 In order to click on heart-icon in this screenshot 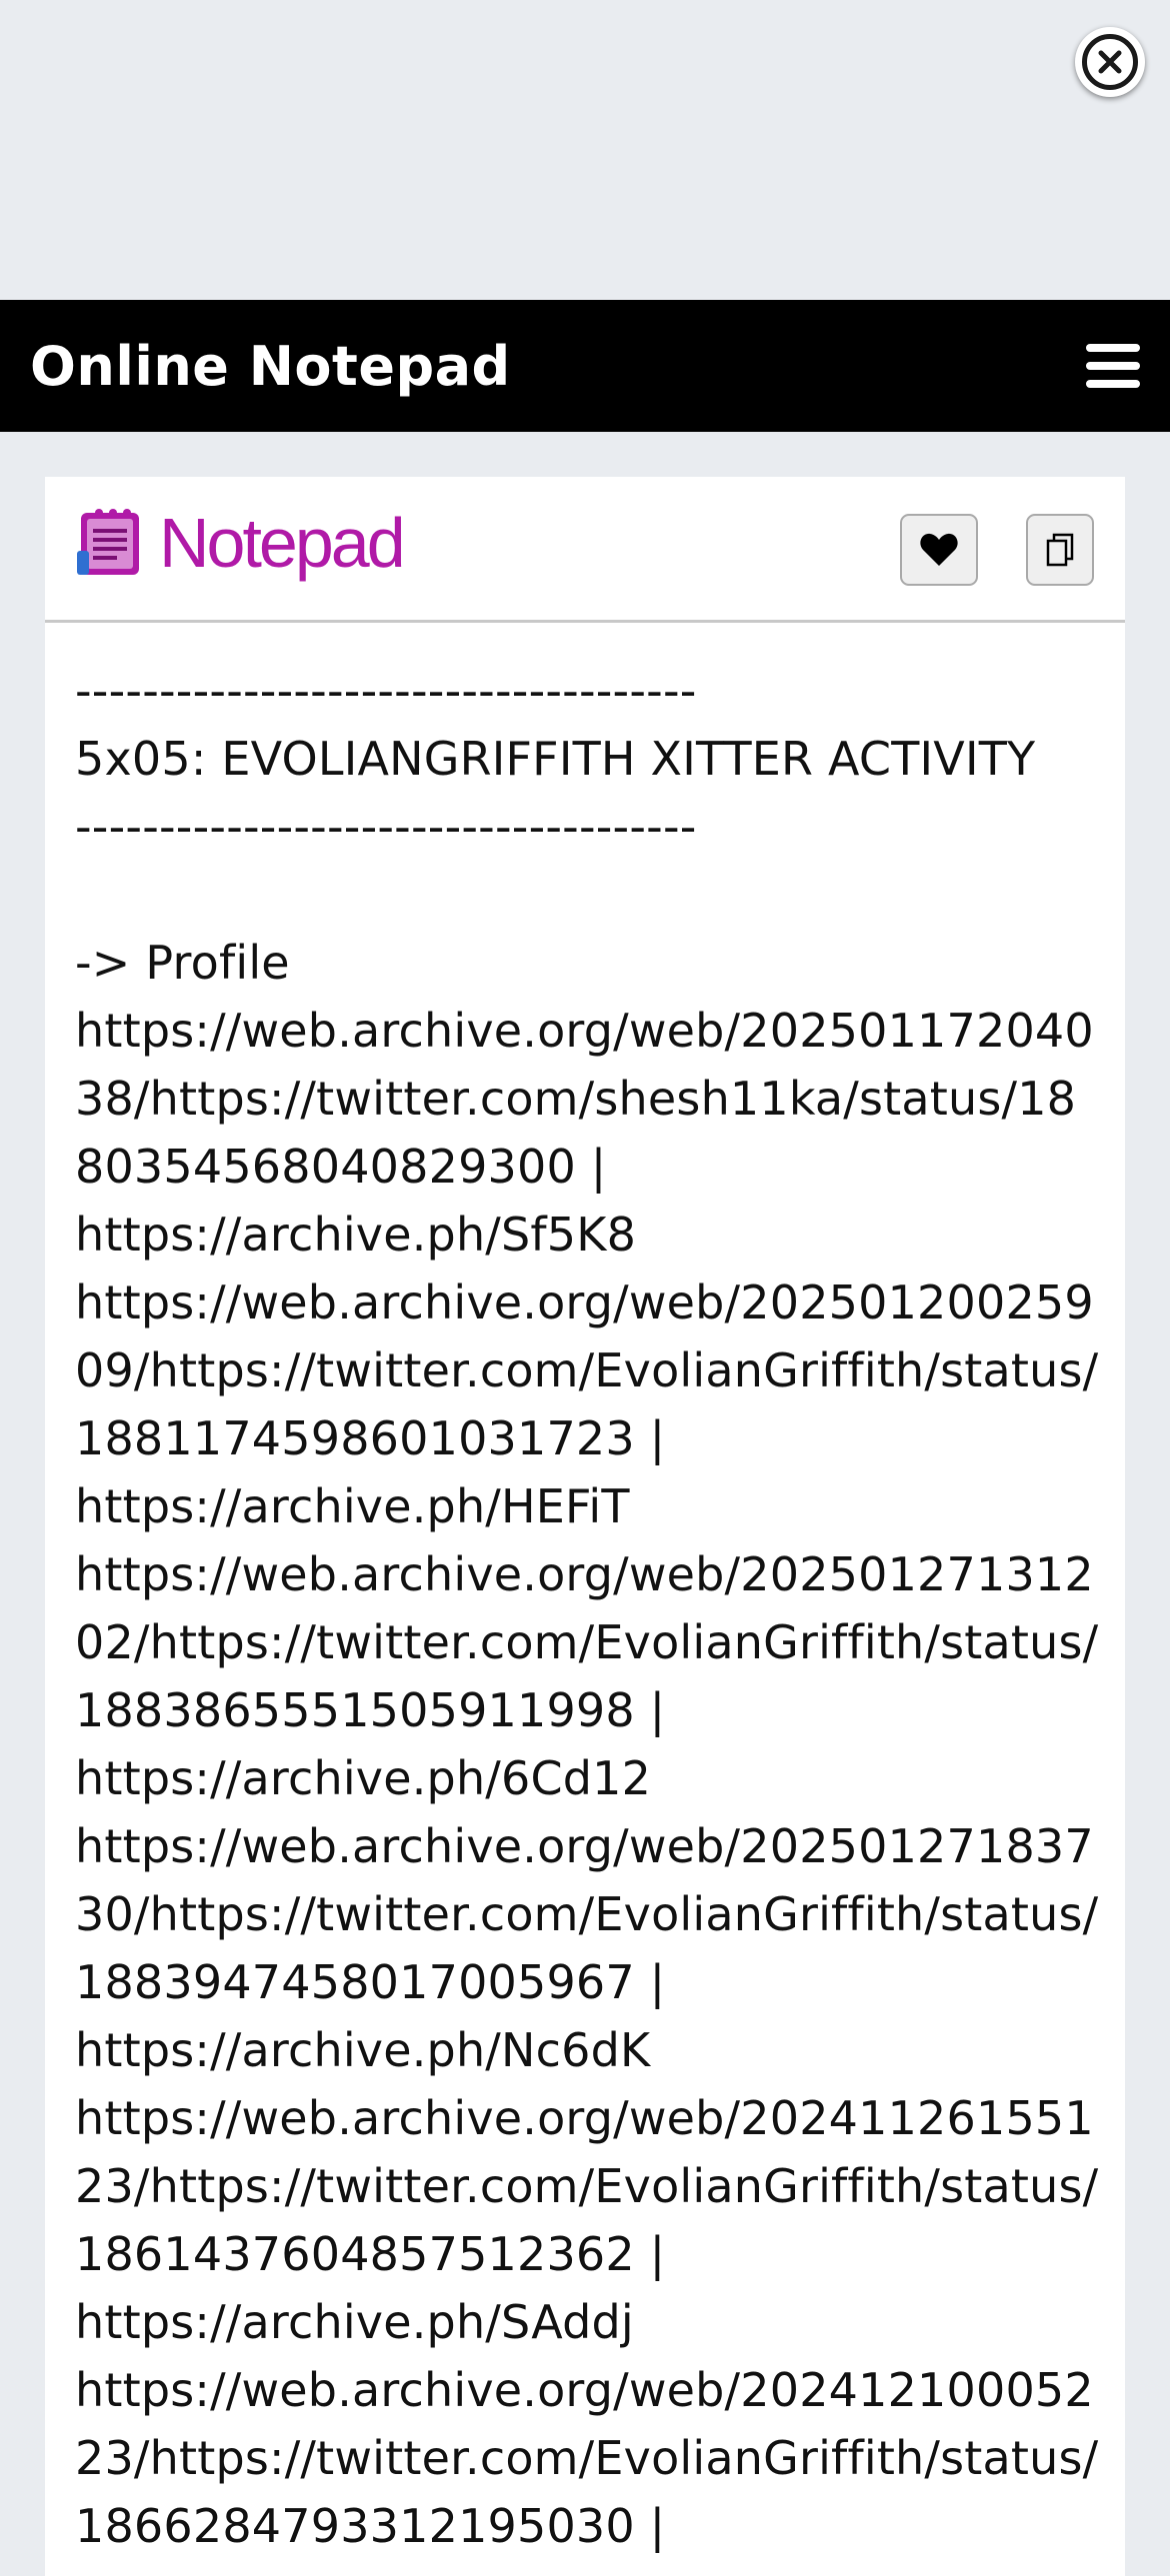, I will do `click(939, 549)`.